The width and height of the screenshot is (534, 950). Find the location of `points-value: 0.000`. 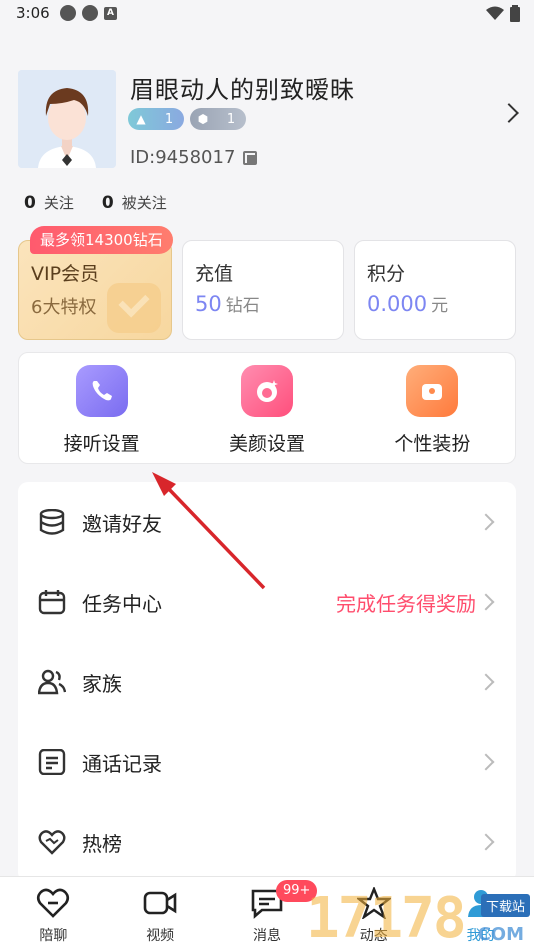

points-value: 0.000 is located at coordinates (397, 304).